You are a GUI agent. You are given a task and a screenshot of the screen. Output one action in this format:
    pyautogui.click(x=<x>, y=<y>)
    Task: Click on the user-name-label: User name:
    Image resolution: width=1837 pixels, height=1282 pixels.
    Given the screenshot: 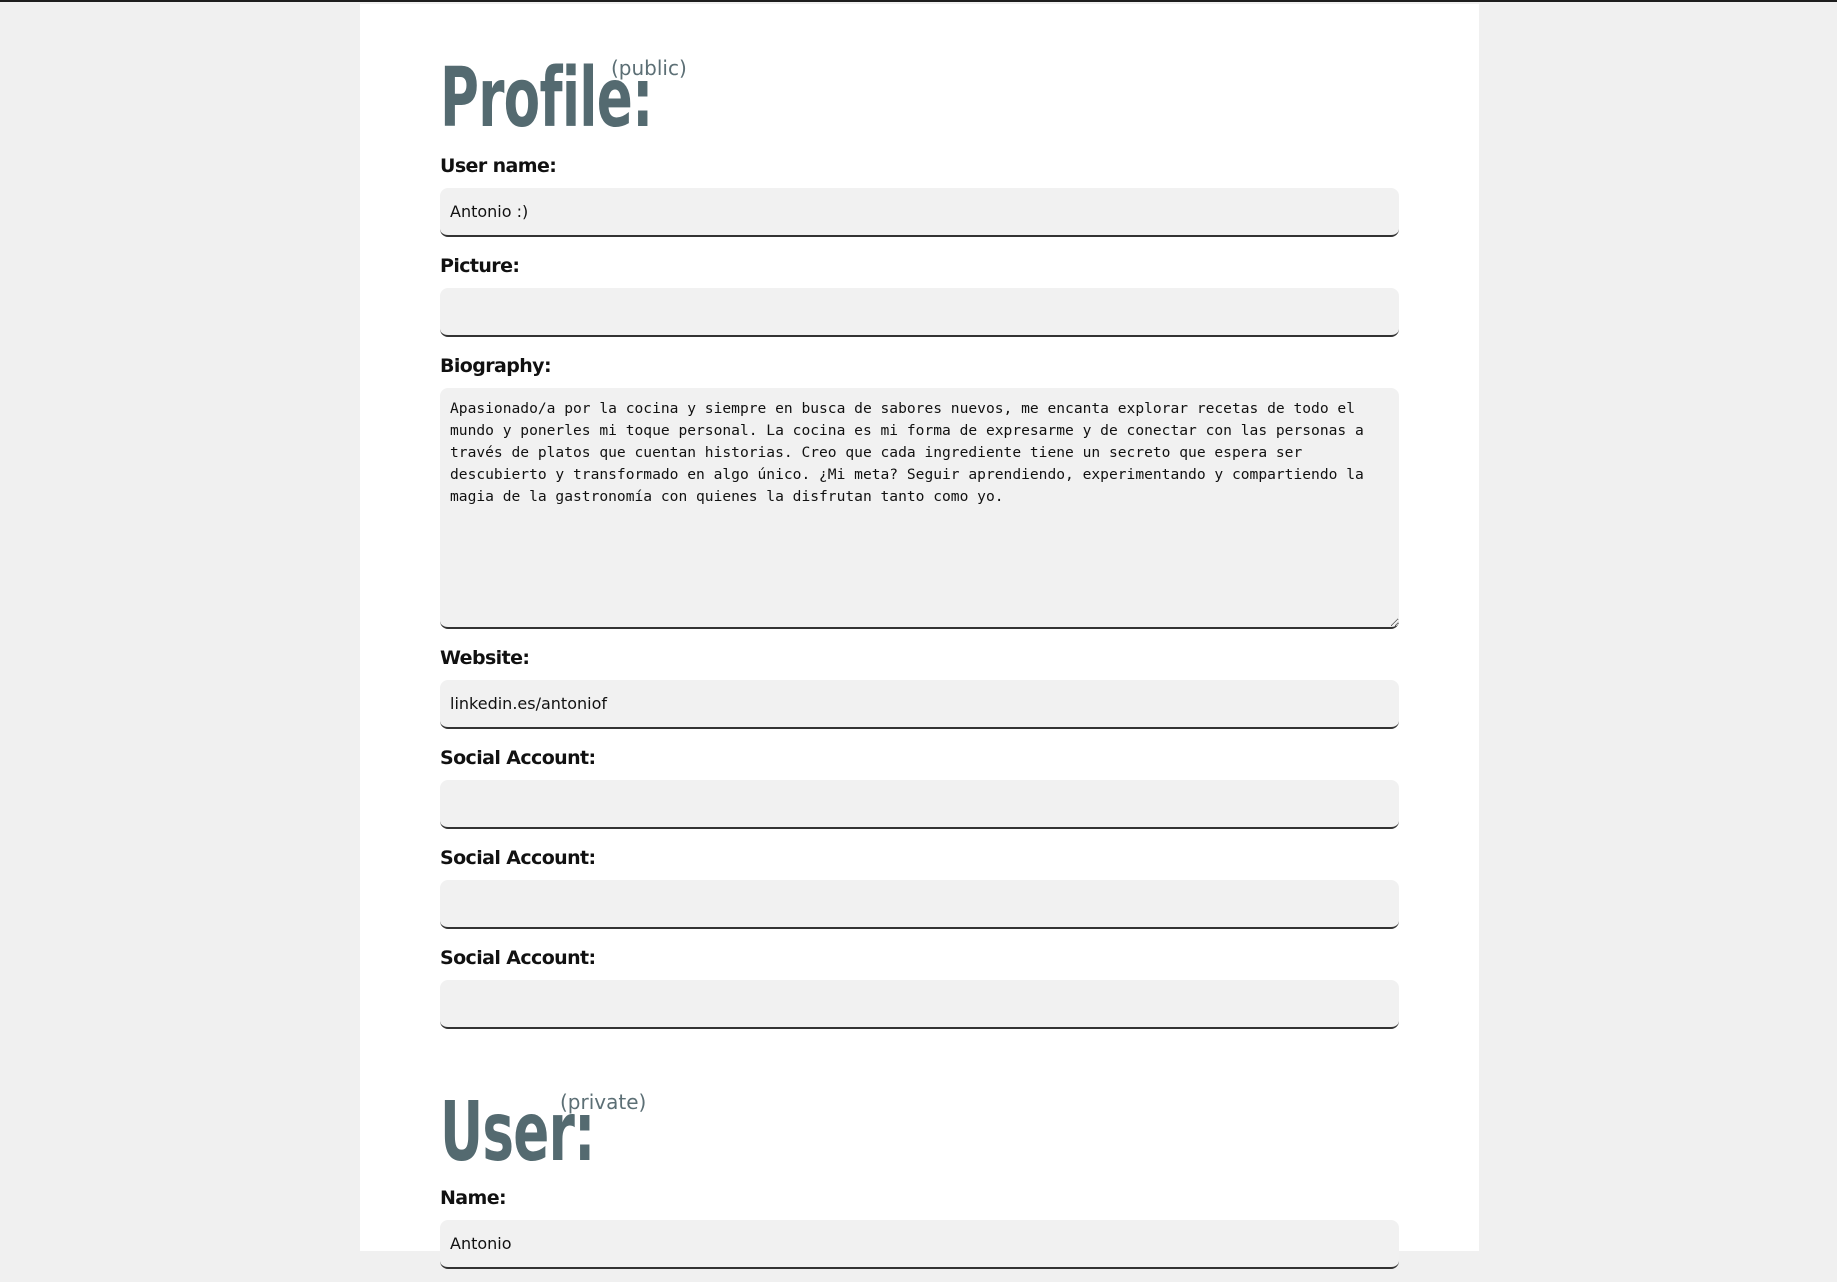 What is the action you would take?
    pyautogui.click(x=498, y=166)
    